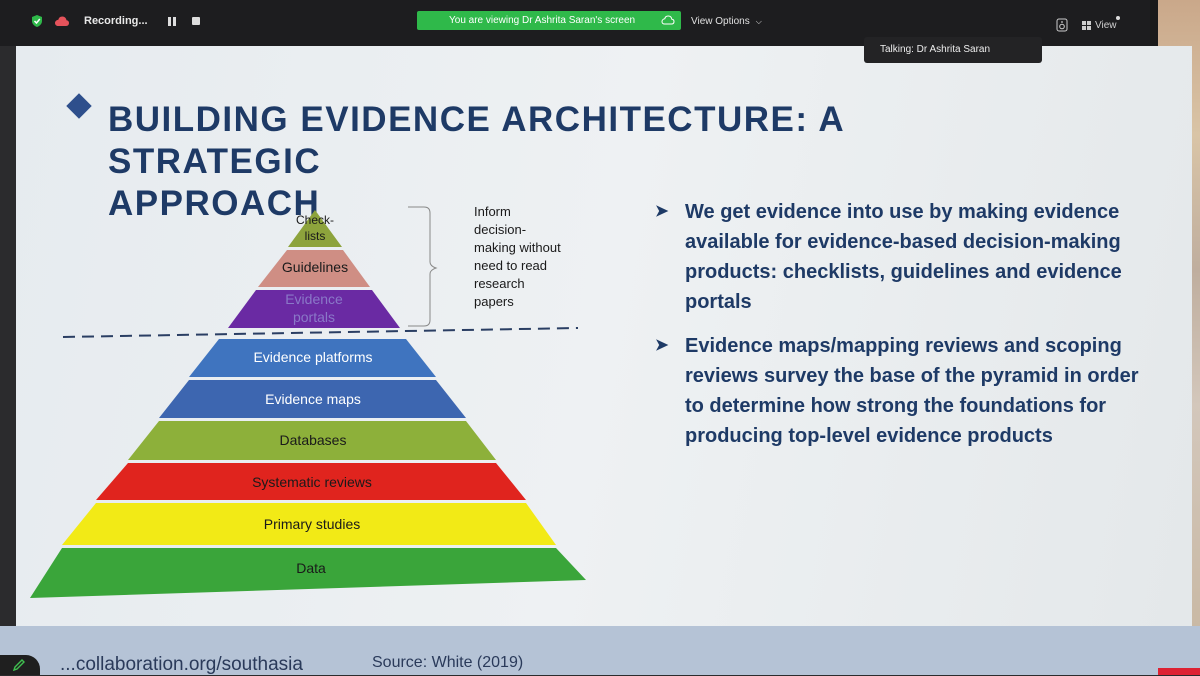 This screenshot has height=676, width=1200. What do you see at coordinates (313, 399) in the screenshot?
I see `pyramid-label-evidence-maps: Evidence maps` at bounding box center [313, 399].